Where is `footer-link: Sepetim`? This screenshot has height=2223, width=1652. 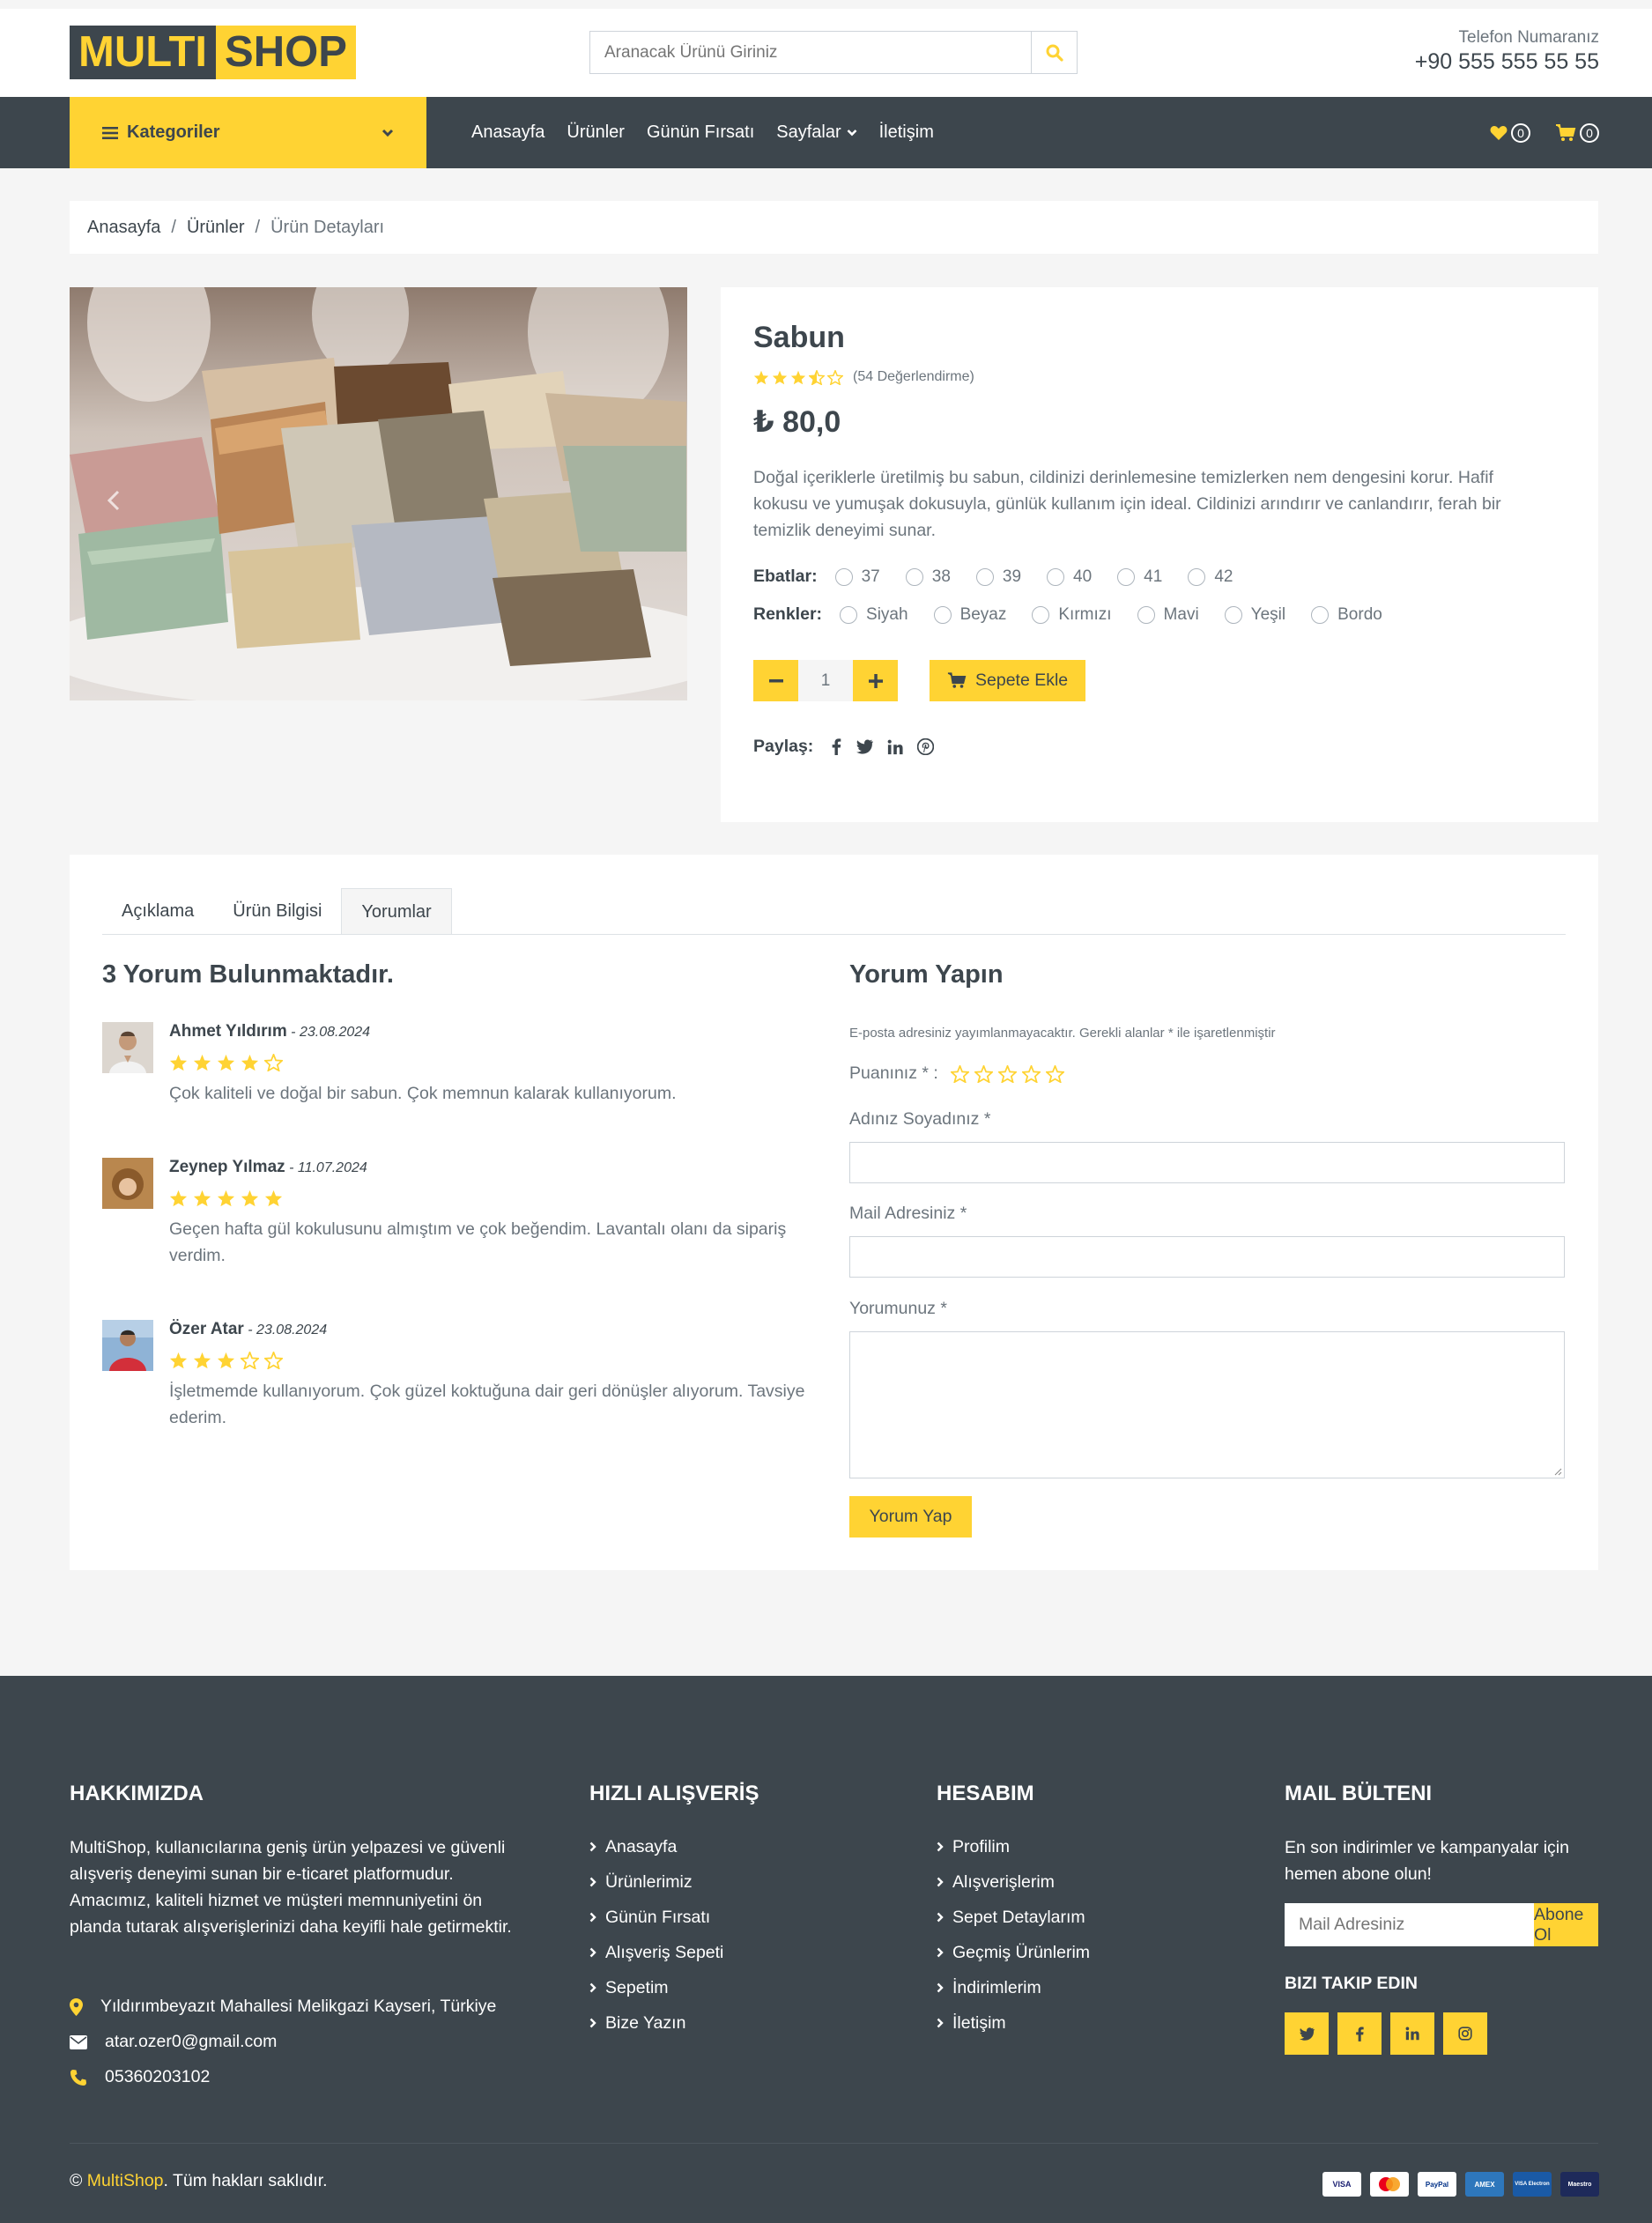
footer-link: Sepetim is located at coordinates (656, 1987).